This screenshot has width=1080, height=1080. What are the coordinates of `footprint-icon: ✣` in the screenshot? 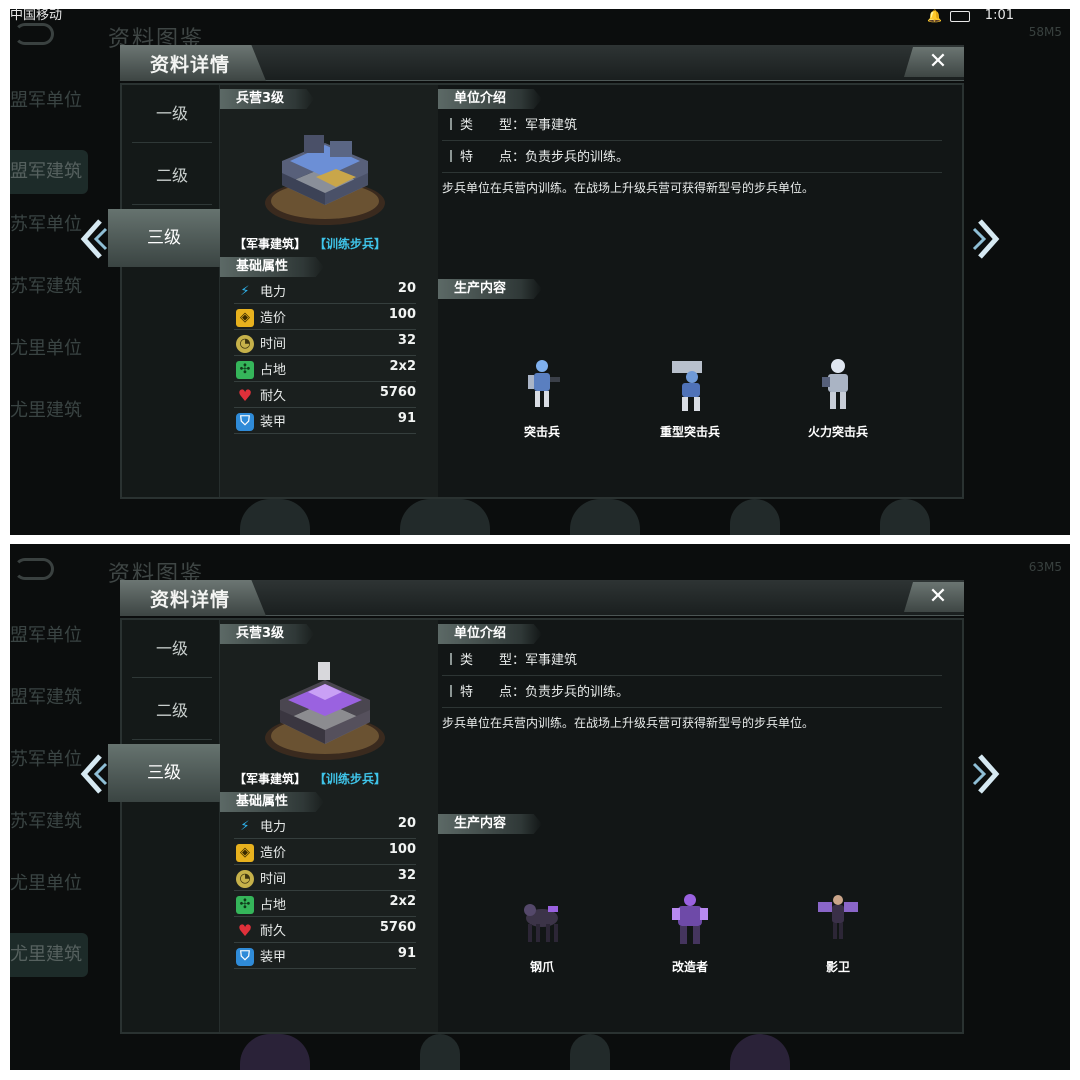 It's located at (245, 905).